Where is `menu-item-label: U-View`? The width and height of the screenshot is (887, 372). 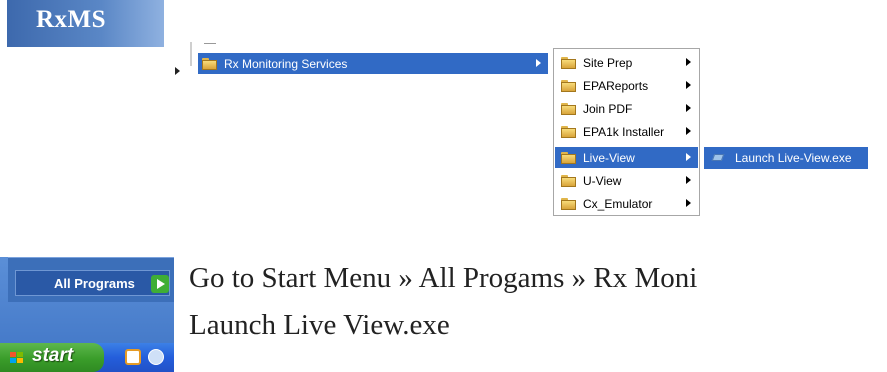
menu-item-label: U-View is located at coordinates (602, 180).